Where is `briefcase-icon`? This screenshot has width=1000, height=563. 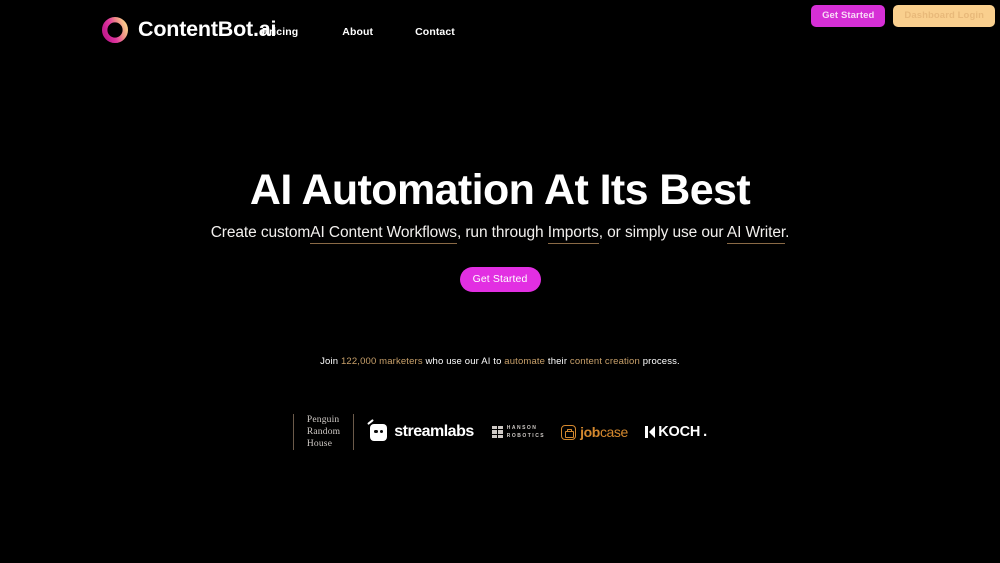 briefcase-icon is located at coordinates (569, 432).